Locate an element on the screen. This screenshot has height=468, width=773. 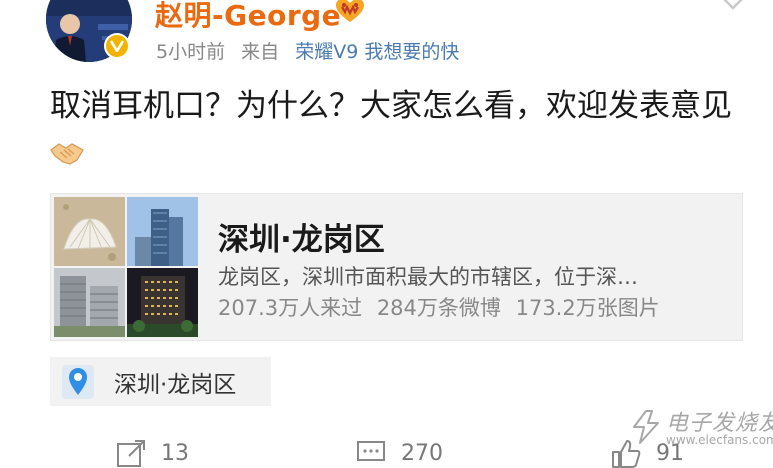
source-prefix: 来自 is located at coordinates (260, 52).